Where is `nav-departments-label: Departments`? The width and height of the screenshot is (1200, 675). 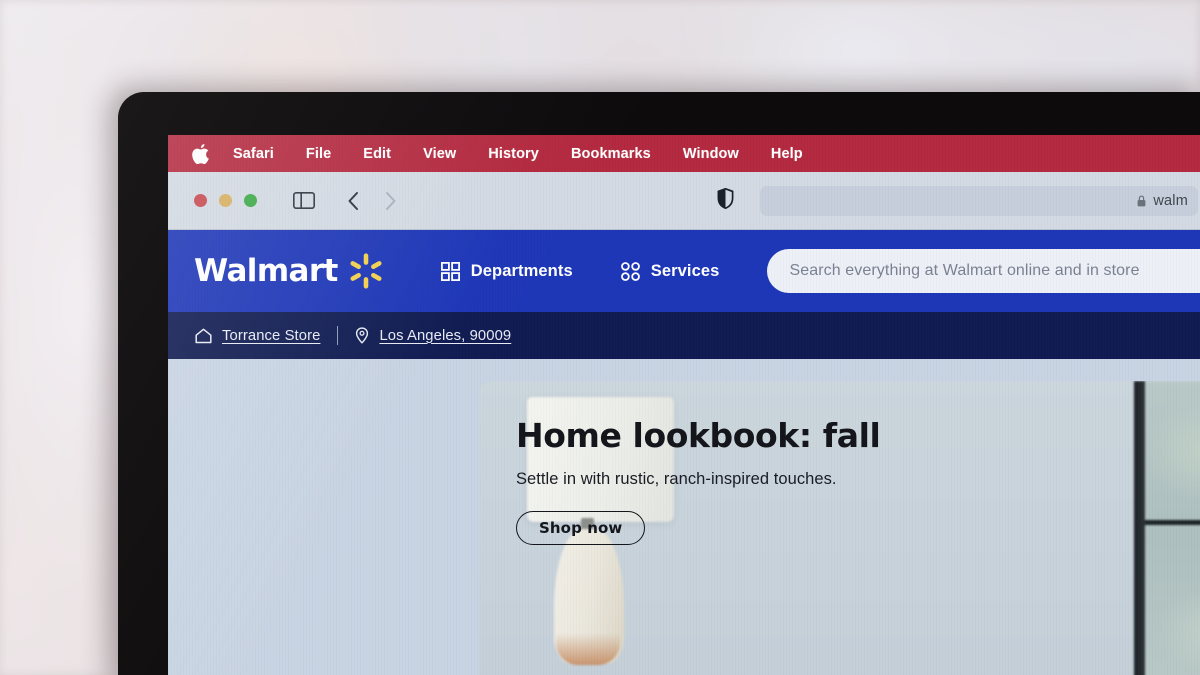
nav-departments-label: Departments is located at coordinates (521, 270).